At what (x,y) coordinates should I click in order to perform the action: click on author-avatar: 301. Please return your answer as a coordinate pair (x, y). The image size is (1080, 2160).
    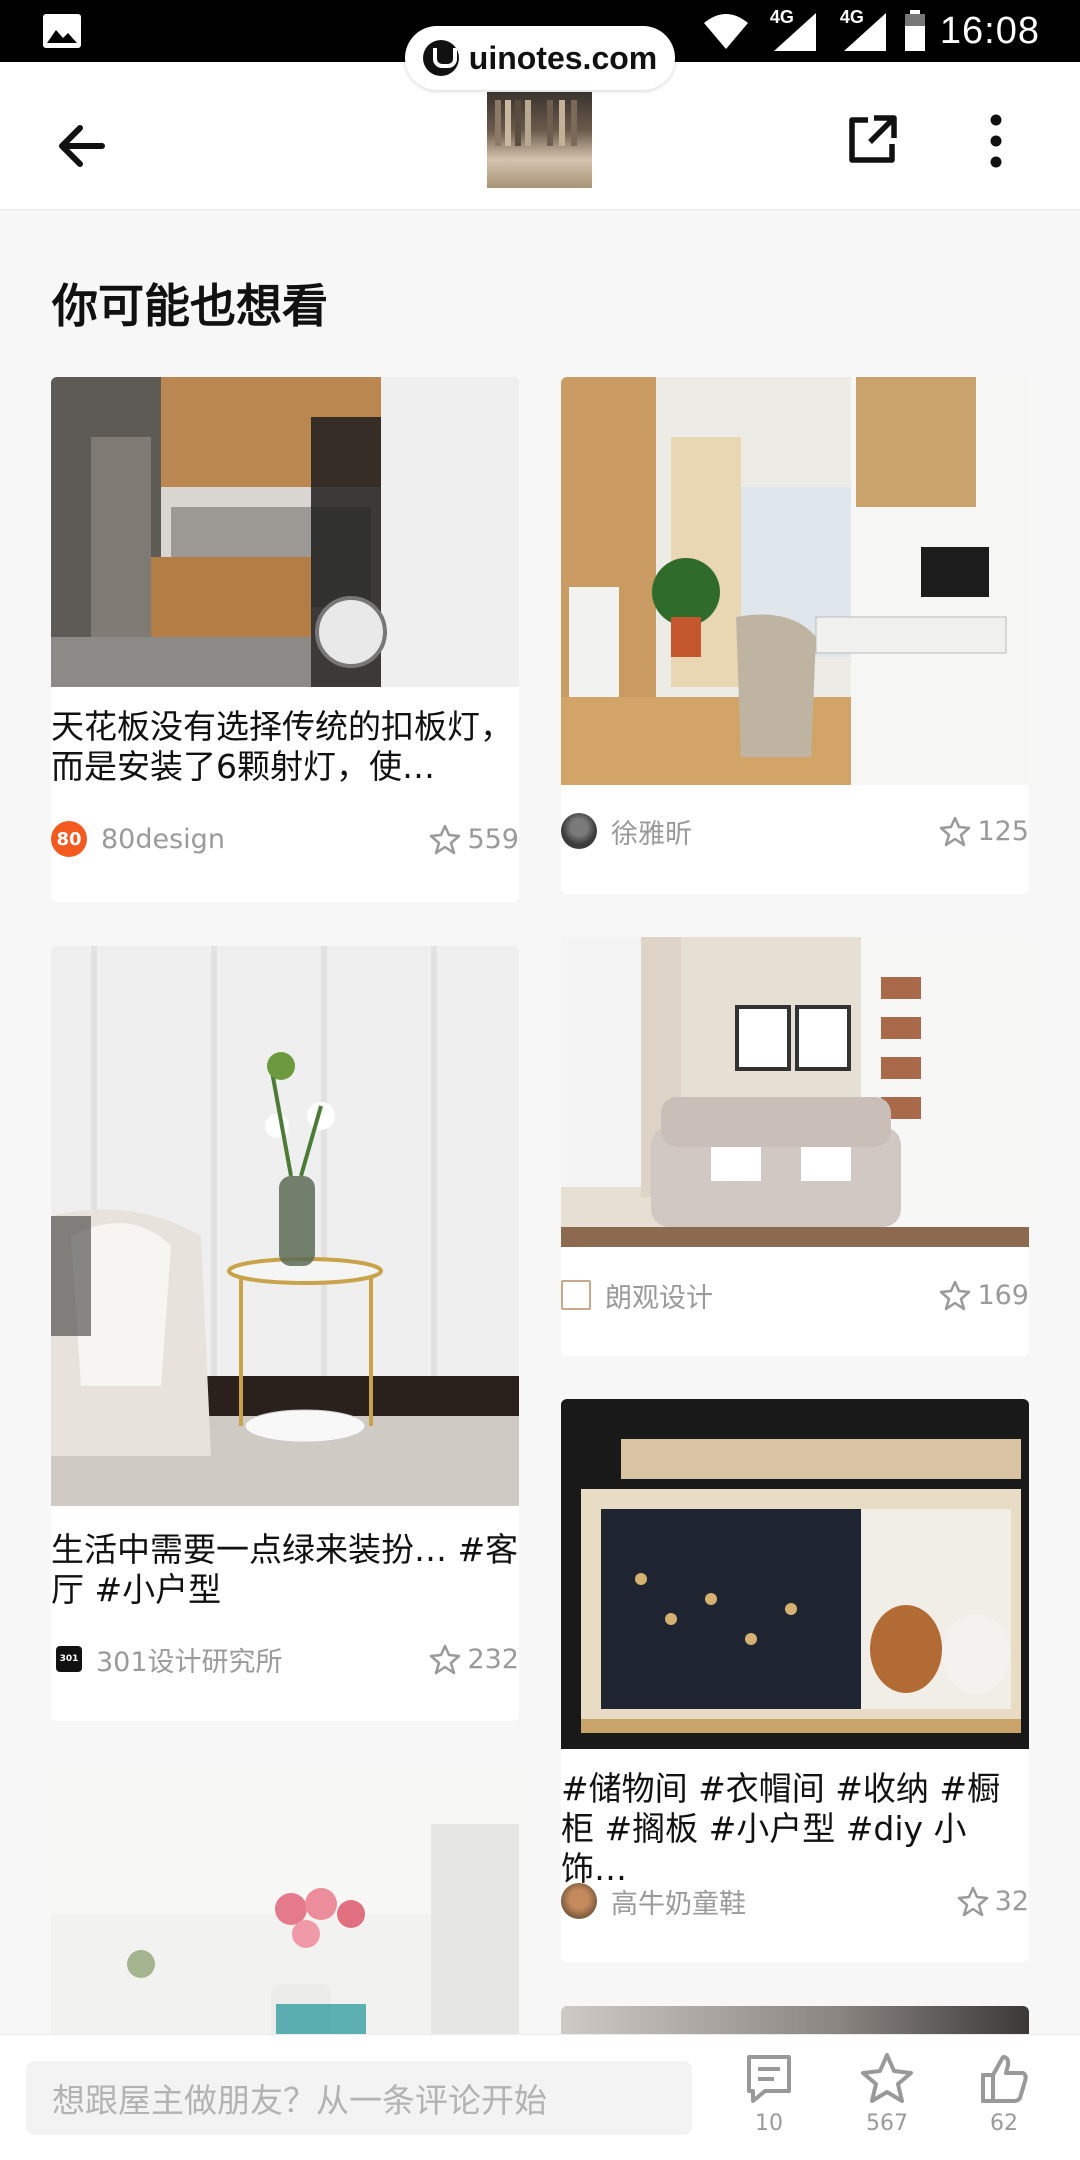
    Looking at the image, I should click on (69, 1659).